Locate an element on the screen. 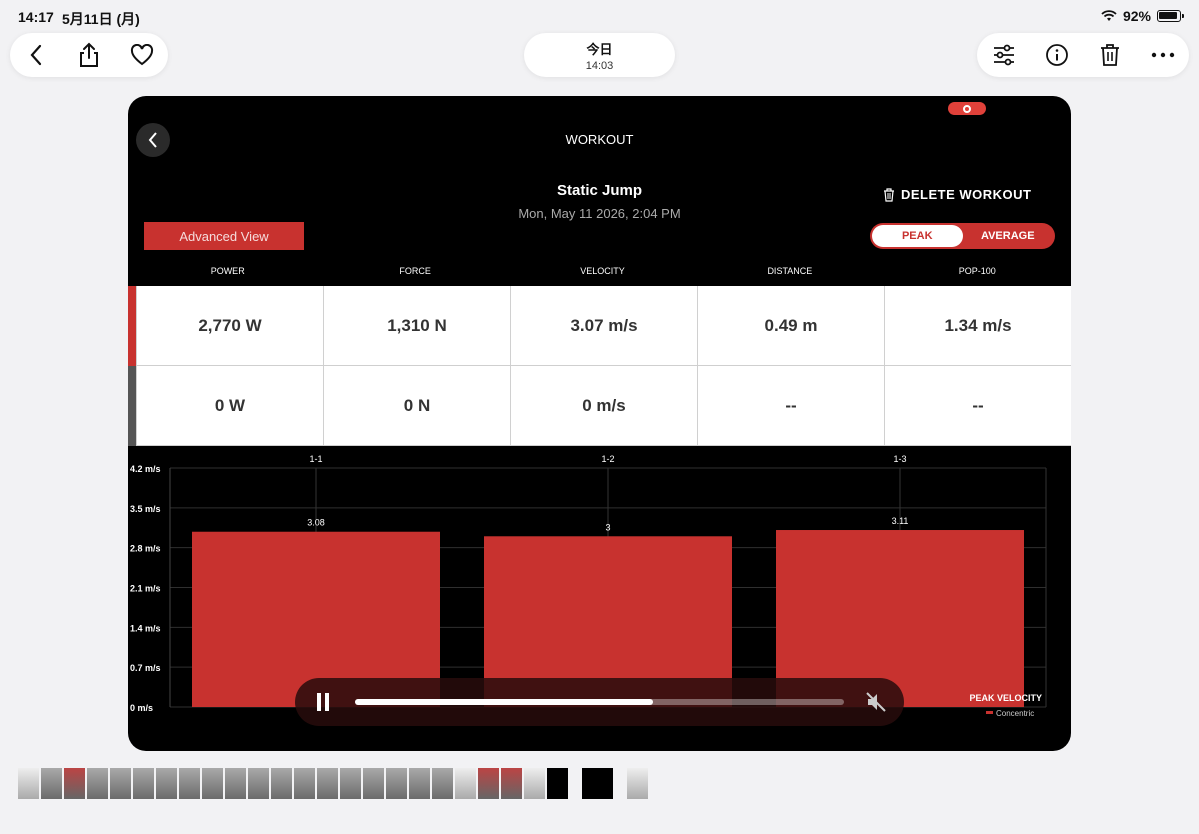  chevron-left-icon is located at coordinates (36, 55).